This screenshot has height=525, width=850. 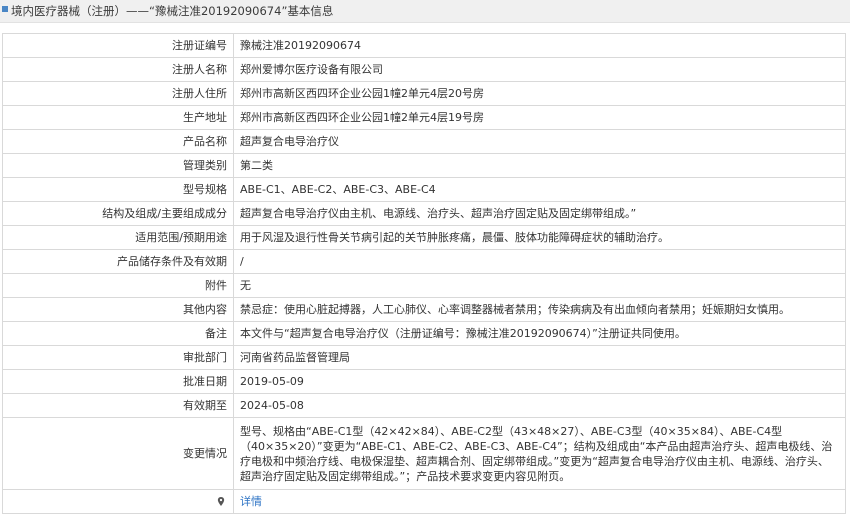 I want to click on row-value: 郑州市高新区西四环企业公园1幢2单元4层19号房, so click(x=539, y=117).